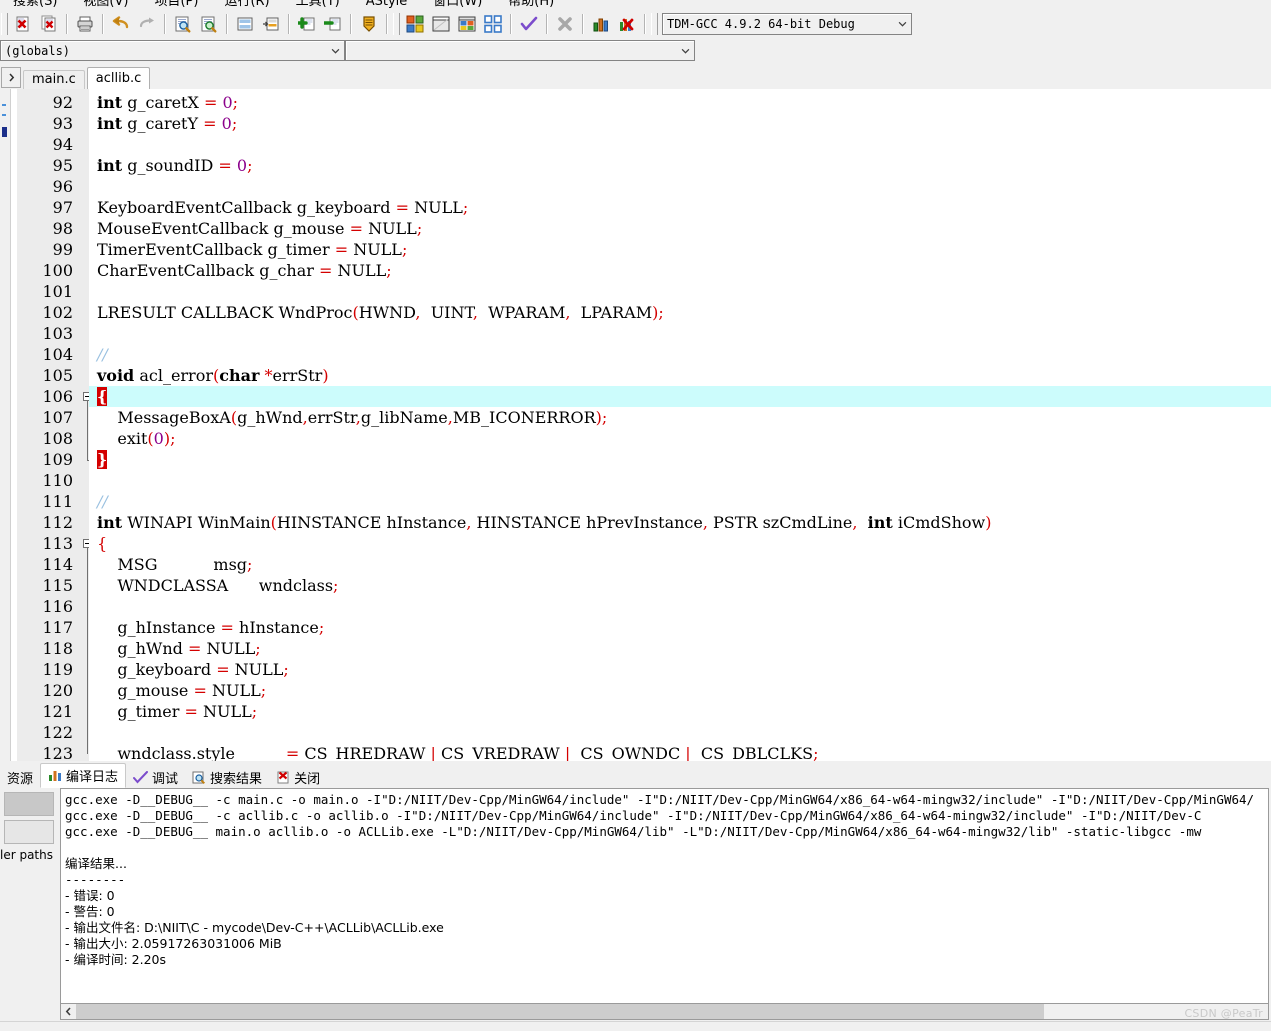 This screenshot has height=1031, width=1271. Describe the element at coordinates (172, 50) in the screenshot. I see `scope-select: (globals)` at that location.